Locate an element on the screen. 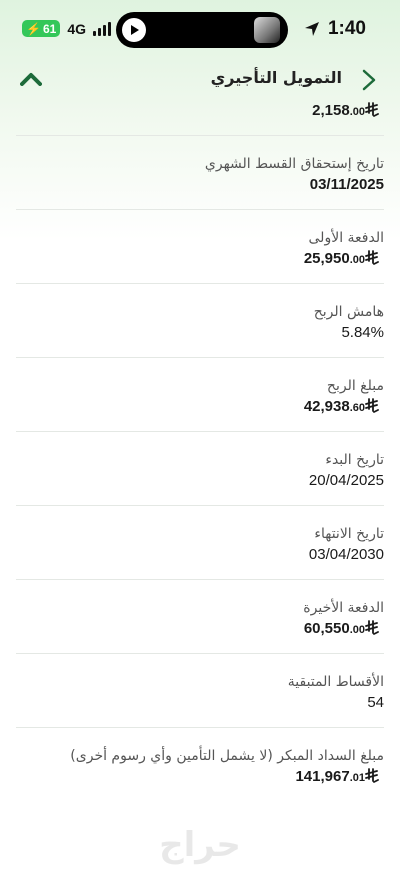 This screenshot has height=870, width=400. field-value: 141,967.01 is located at coordinates (200, 778).